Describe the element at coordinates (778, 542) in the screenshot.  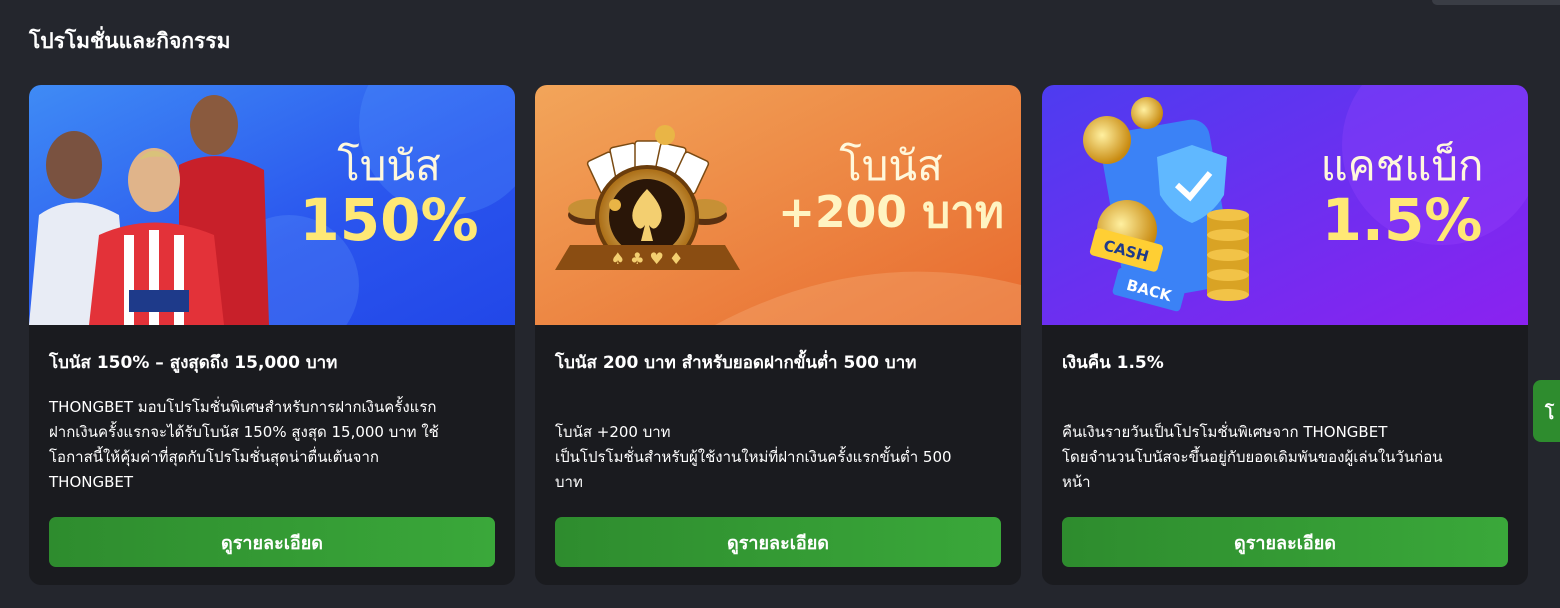
I see `card-2-details-button: ดูรายละเอียด` at that location.